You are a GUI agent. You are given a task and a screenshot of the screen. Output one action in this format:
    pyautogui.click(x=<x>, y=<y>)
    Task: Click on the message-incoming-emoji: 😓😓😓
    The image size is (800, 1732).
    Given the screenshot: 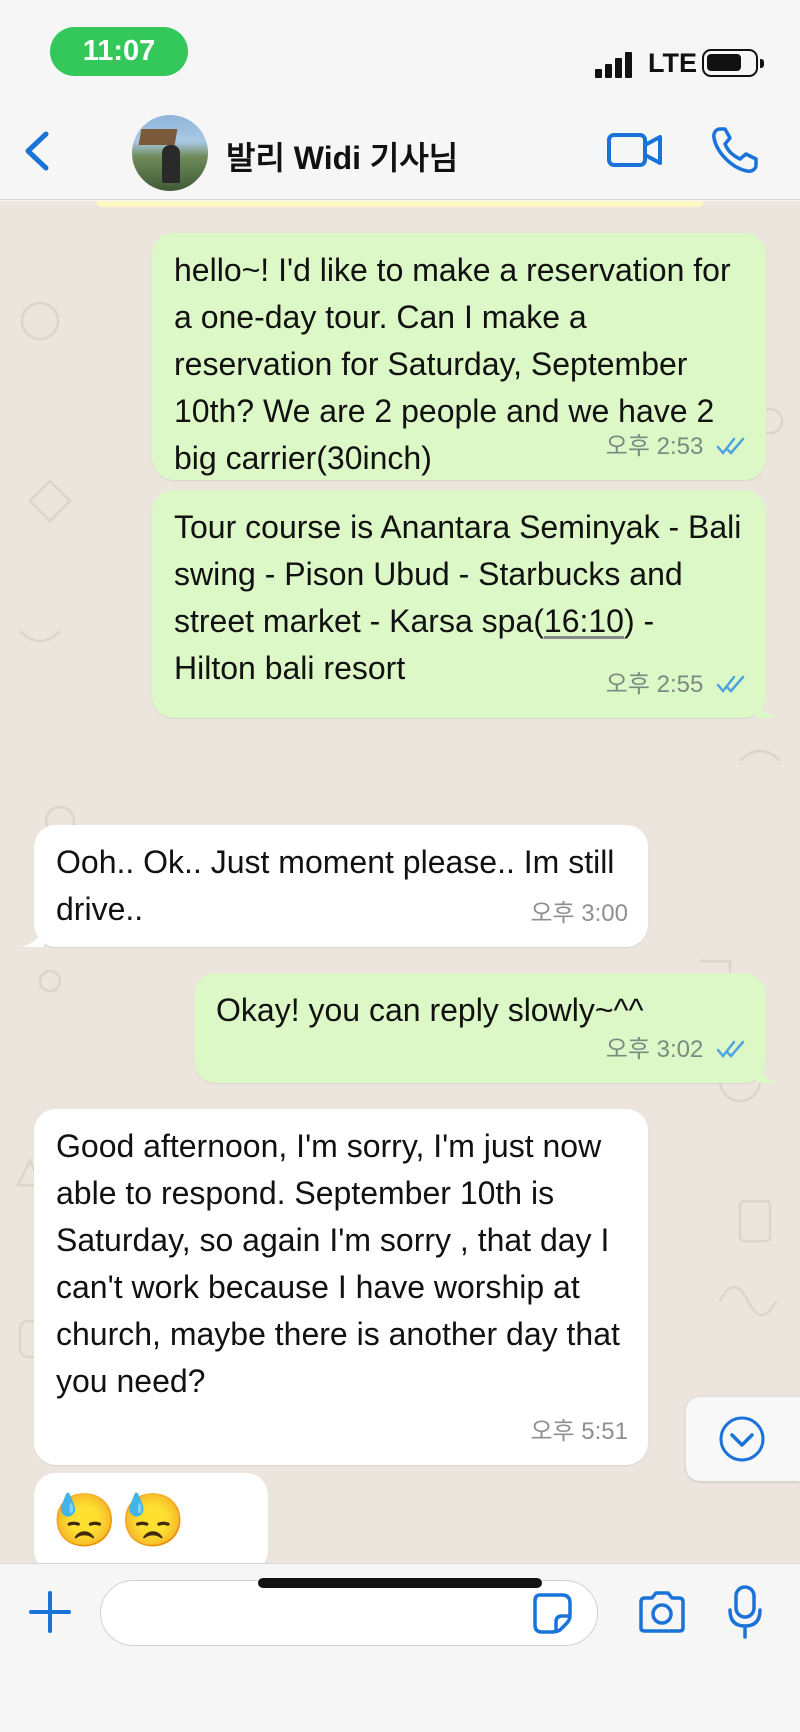 What is the action you would take?
    pyautogui.click(x=151, y=1518)
    